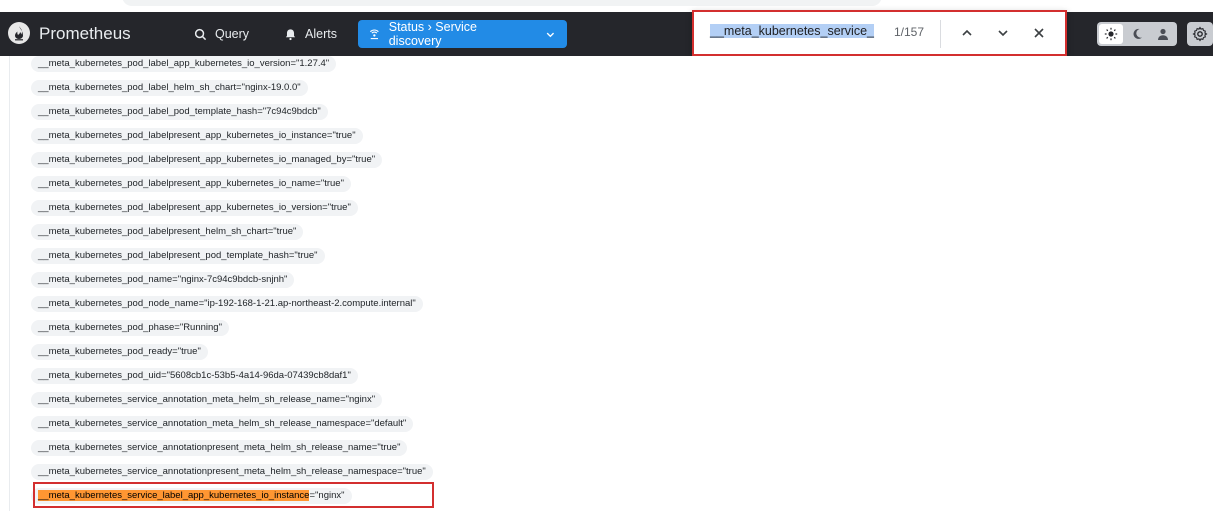 The image size is (1213, 511). What do you see at coordinates (9, 283) in the screenshot?
I see `panel-left-border` at bounding box center [9, 283].